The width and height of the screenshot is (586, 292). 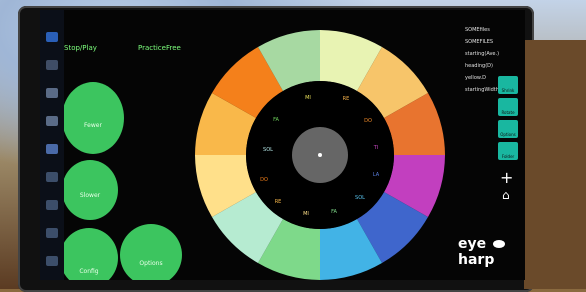 What do you see at coordinates (52, 37) in the screenshot?
I see `edge-icon` at bounding box center [52, 37].